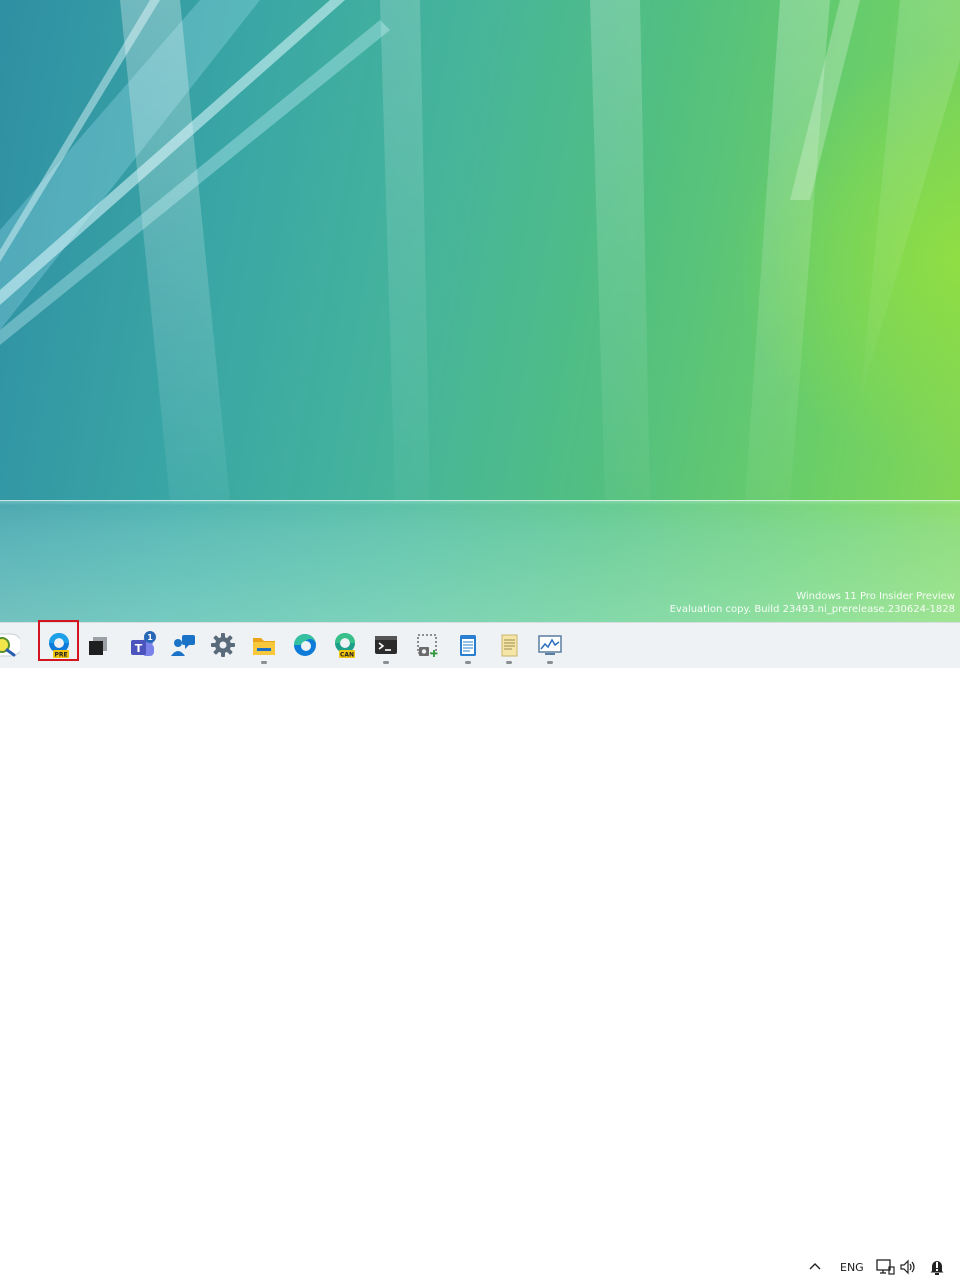 This screenshot has height=1281, width=960. I want to click on network-button, so click(885, 1269).